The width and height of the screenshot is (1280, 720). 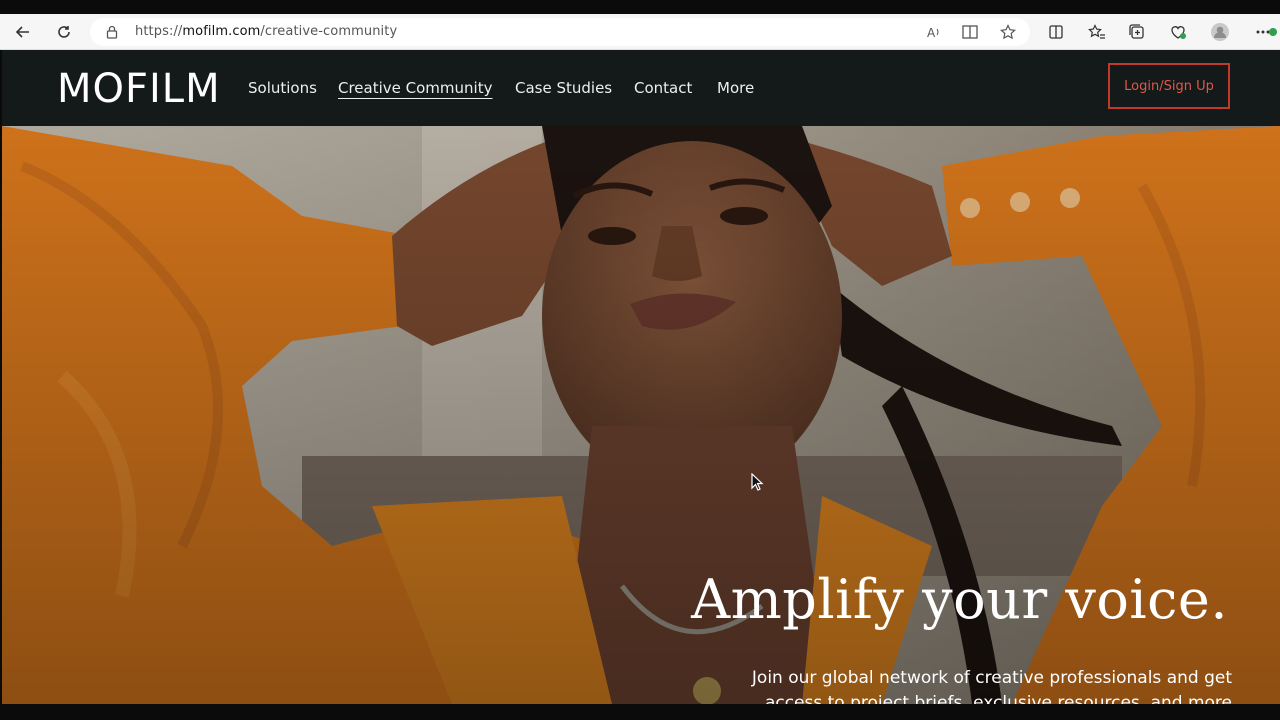 What do you see at coordinates (970, 32) in the screenshot?
I see `immersive-reader-icon` at bounding box center [970, 32].